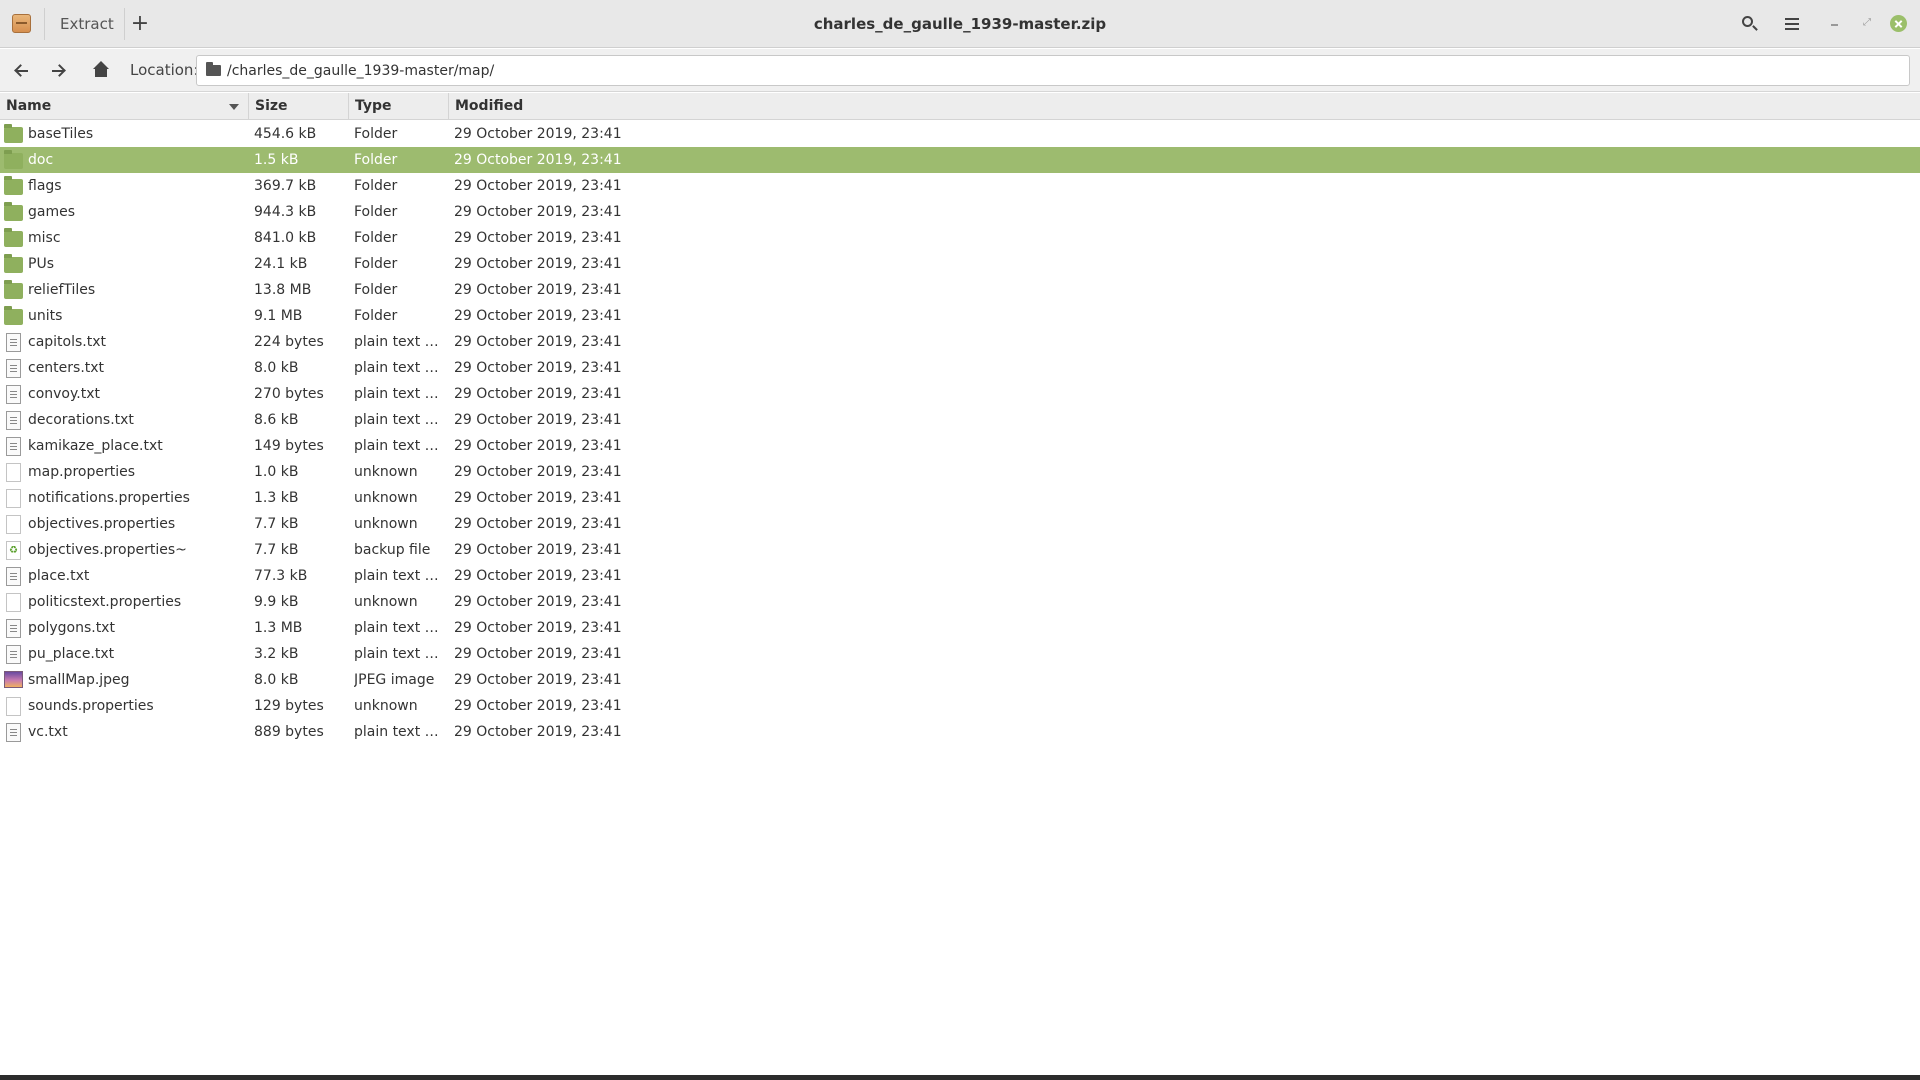  What do you see at coordinates (394, 680) in the screenshot?
I see `file-type: JPEG image` at bounding box center [394, 680].